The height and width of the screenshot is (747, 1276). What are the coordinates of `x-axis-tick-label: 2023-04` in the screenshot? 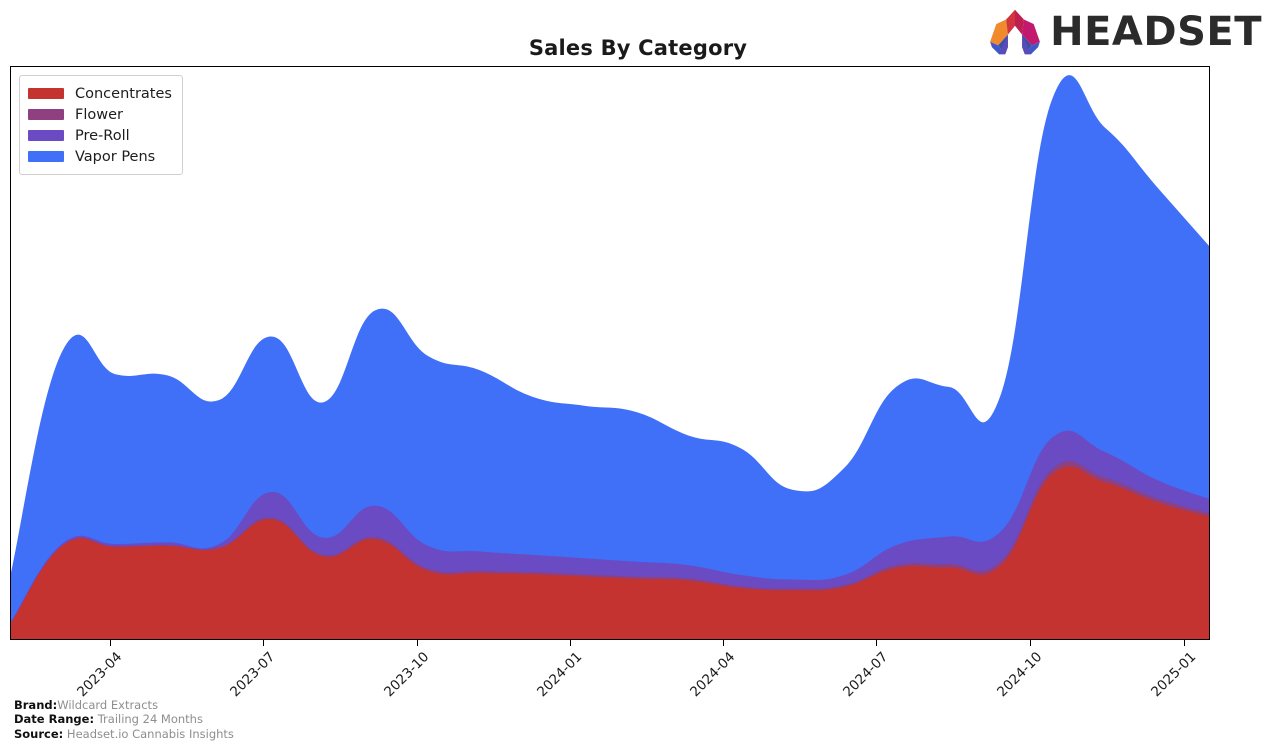 It's located at (99, 675).